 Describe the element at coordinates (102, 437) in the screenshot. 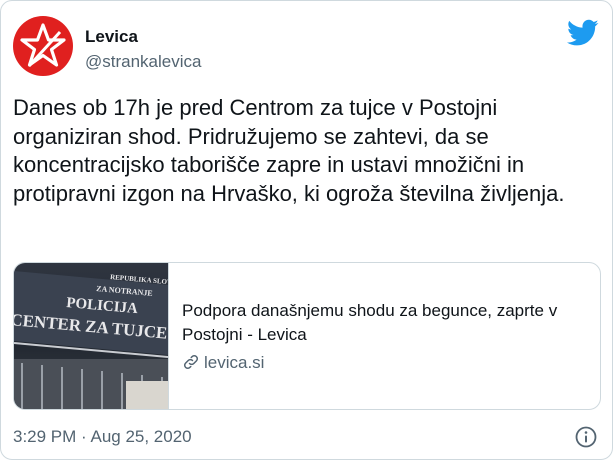

I see `tweet-timestamp: 3:29 PM · Aug 25, 2020` at that location.